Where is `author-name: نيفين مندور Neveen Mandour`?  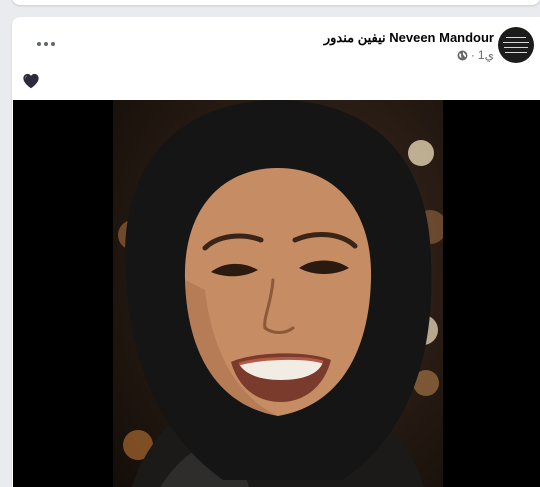 author-name: نيفين مندور Neveen Mandour is located at coordinates (409, 38).